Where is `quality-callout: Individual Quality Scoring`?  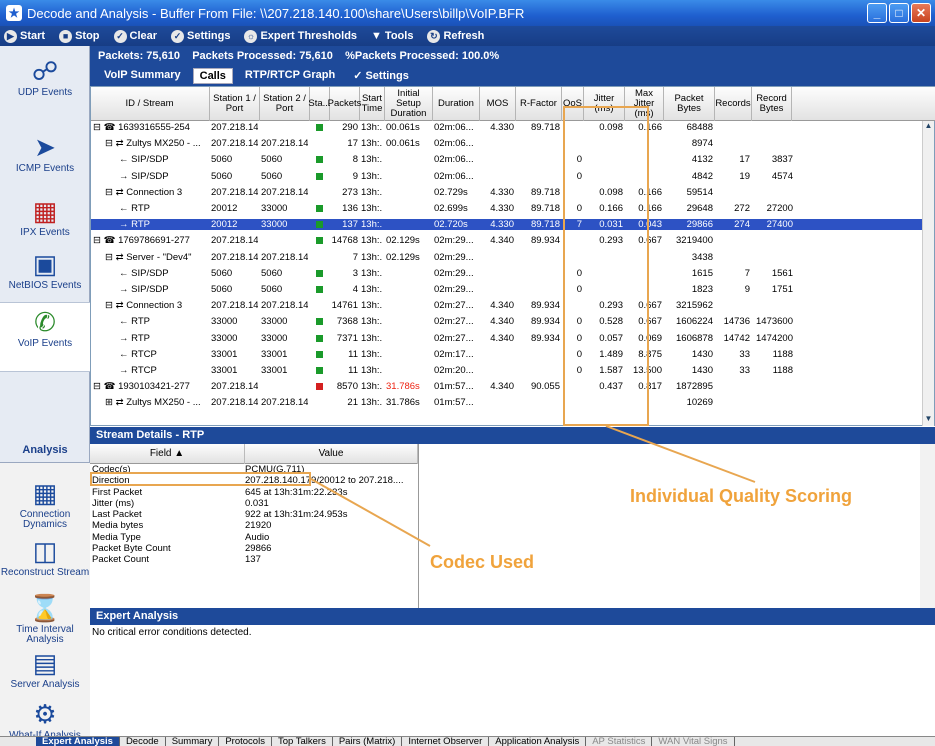 quality-callout: Individual Quality Scoring is located at coordinates (741, 496).